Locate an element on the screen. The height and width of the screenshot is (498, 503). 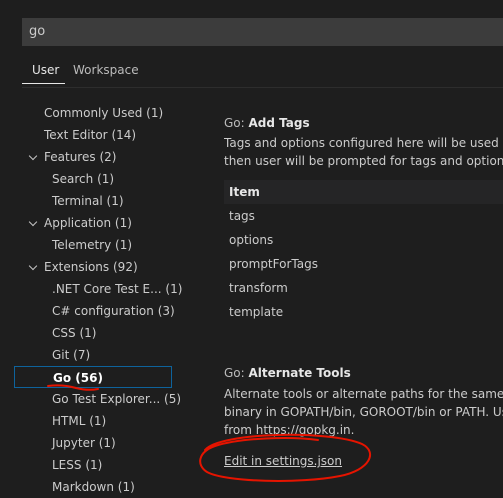
toc-item-count: (2) is located at coordinates (108, 157).